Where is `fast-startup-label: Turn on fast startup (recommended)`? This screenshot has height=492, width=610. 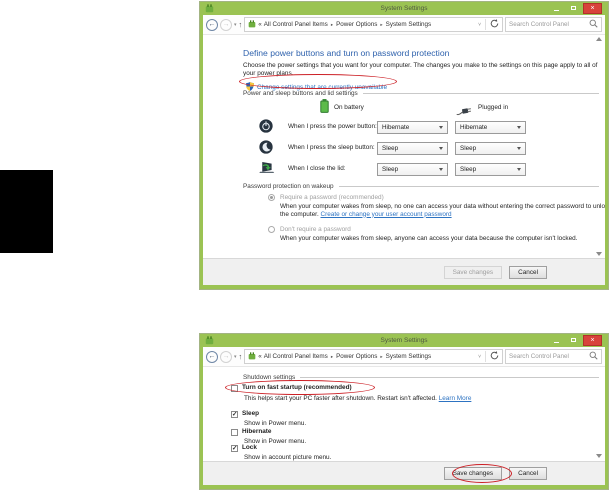 fast-startup-label: Turn on fast startup (recommended) is located at coordinates (297, 387).